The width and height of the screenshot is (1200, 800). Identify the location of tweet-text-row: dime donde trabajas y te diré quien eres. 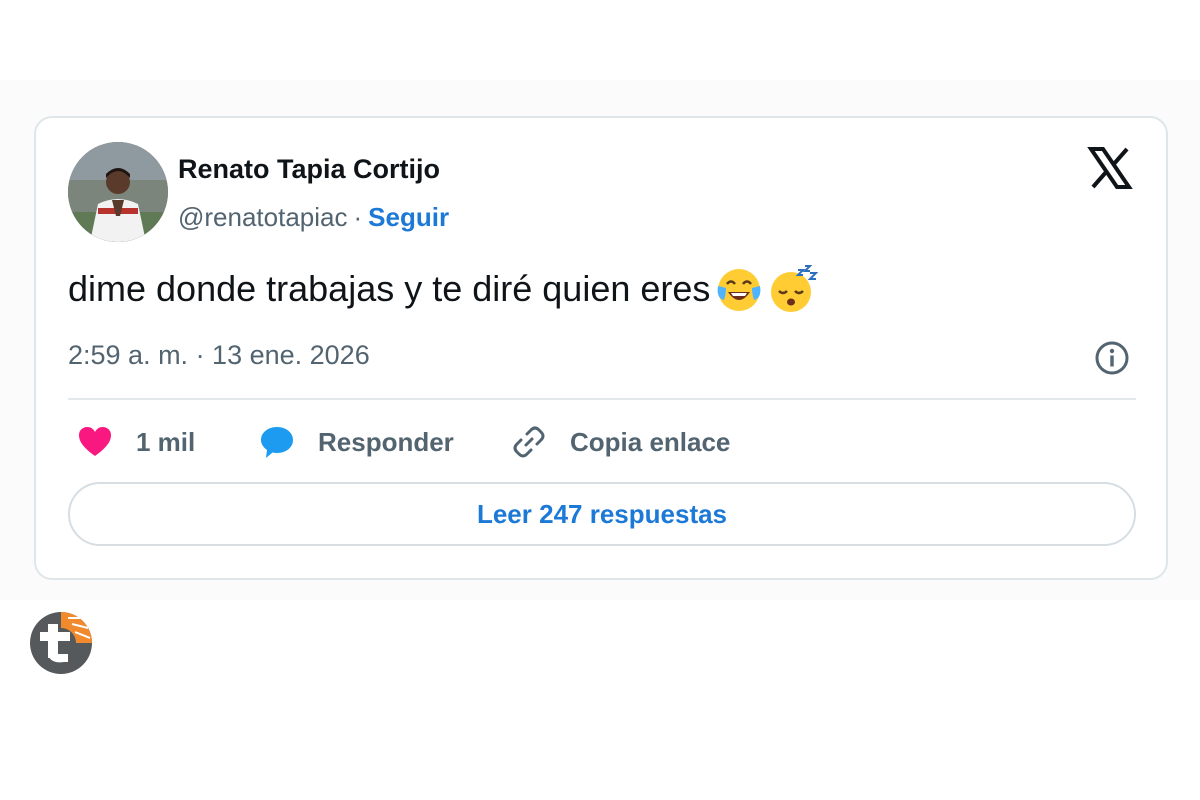
(443, 289).